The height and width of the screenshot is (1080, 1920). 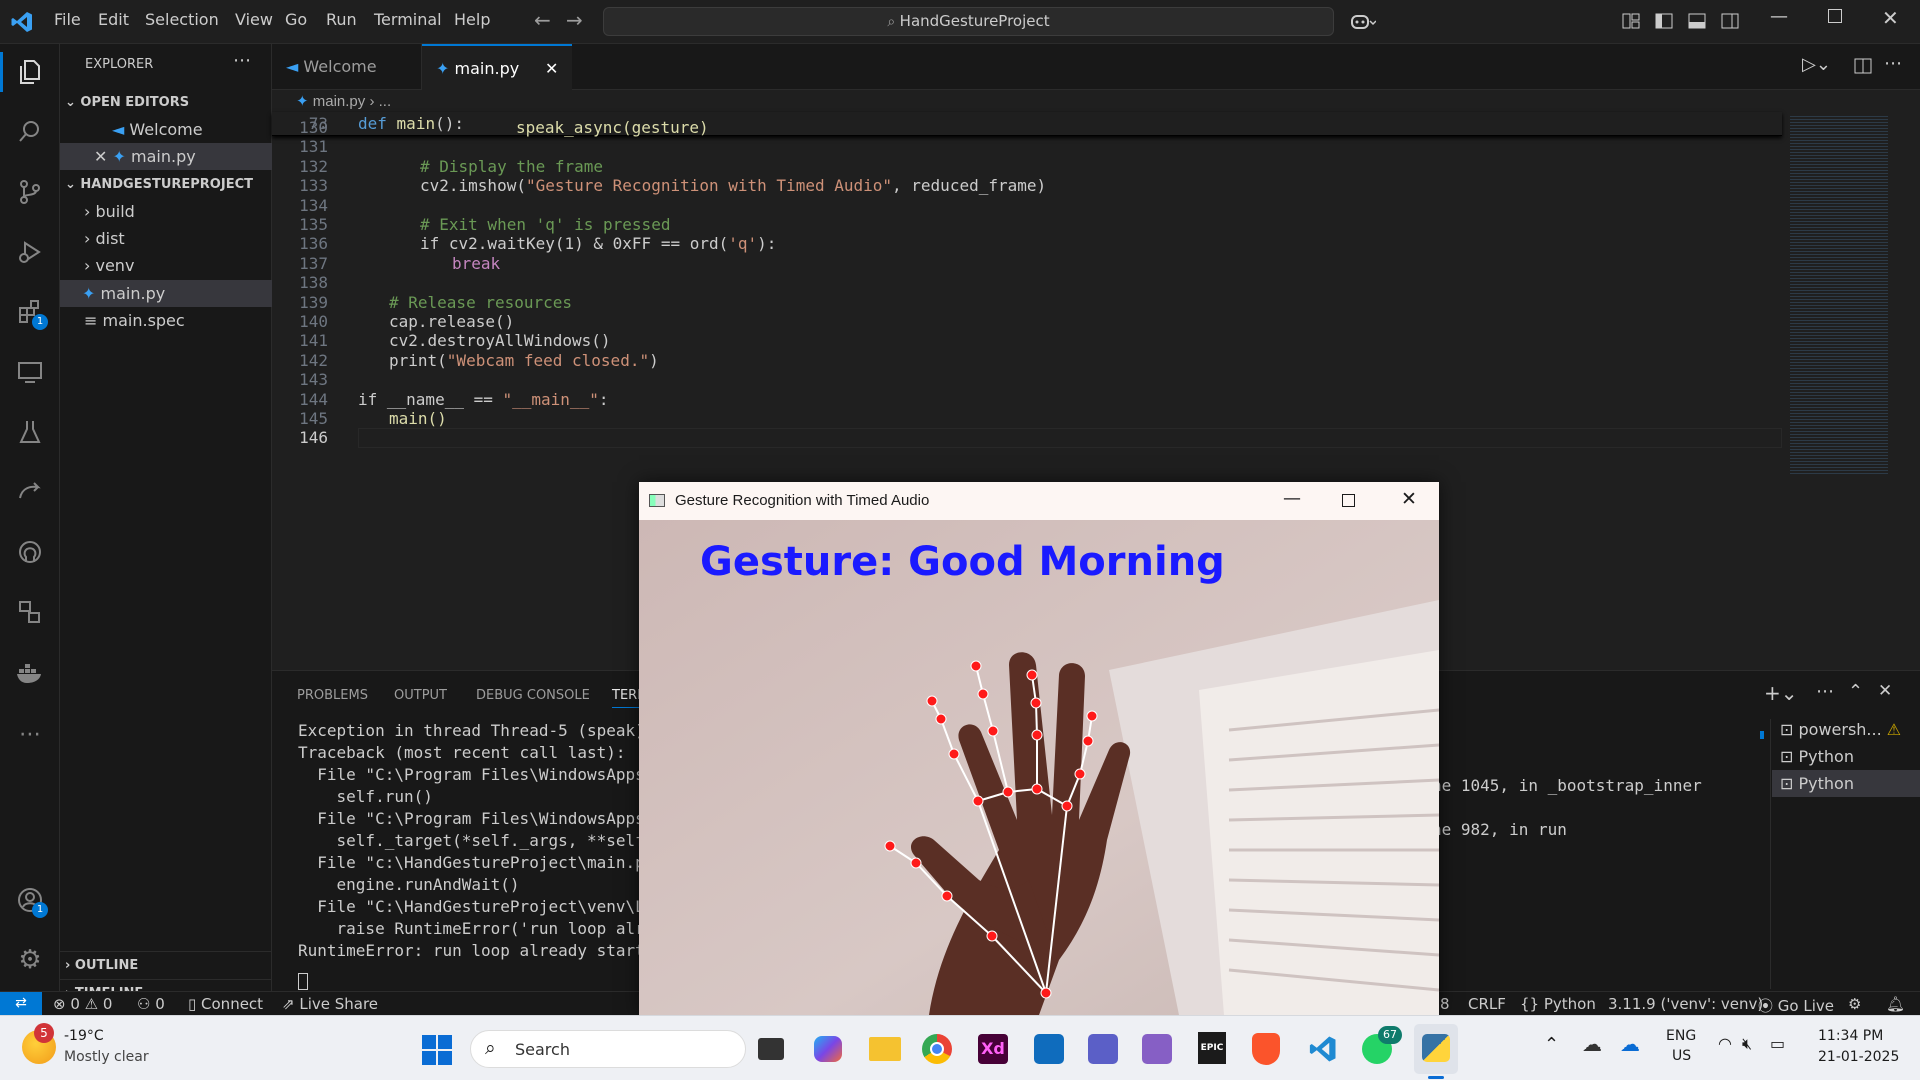 What do you see at coordinates (1266, 1049) in the screenshot?
I see `brave-icon` at bounding box center [1266, 1049].